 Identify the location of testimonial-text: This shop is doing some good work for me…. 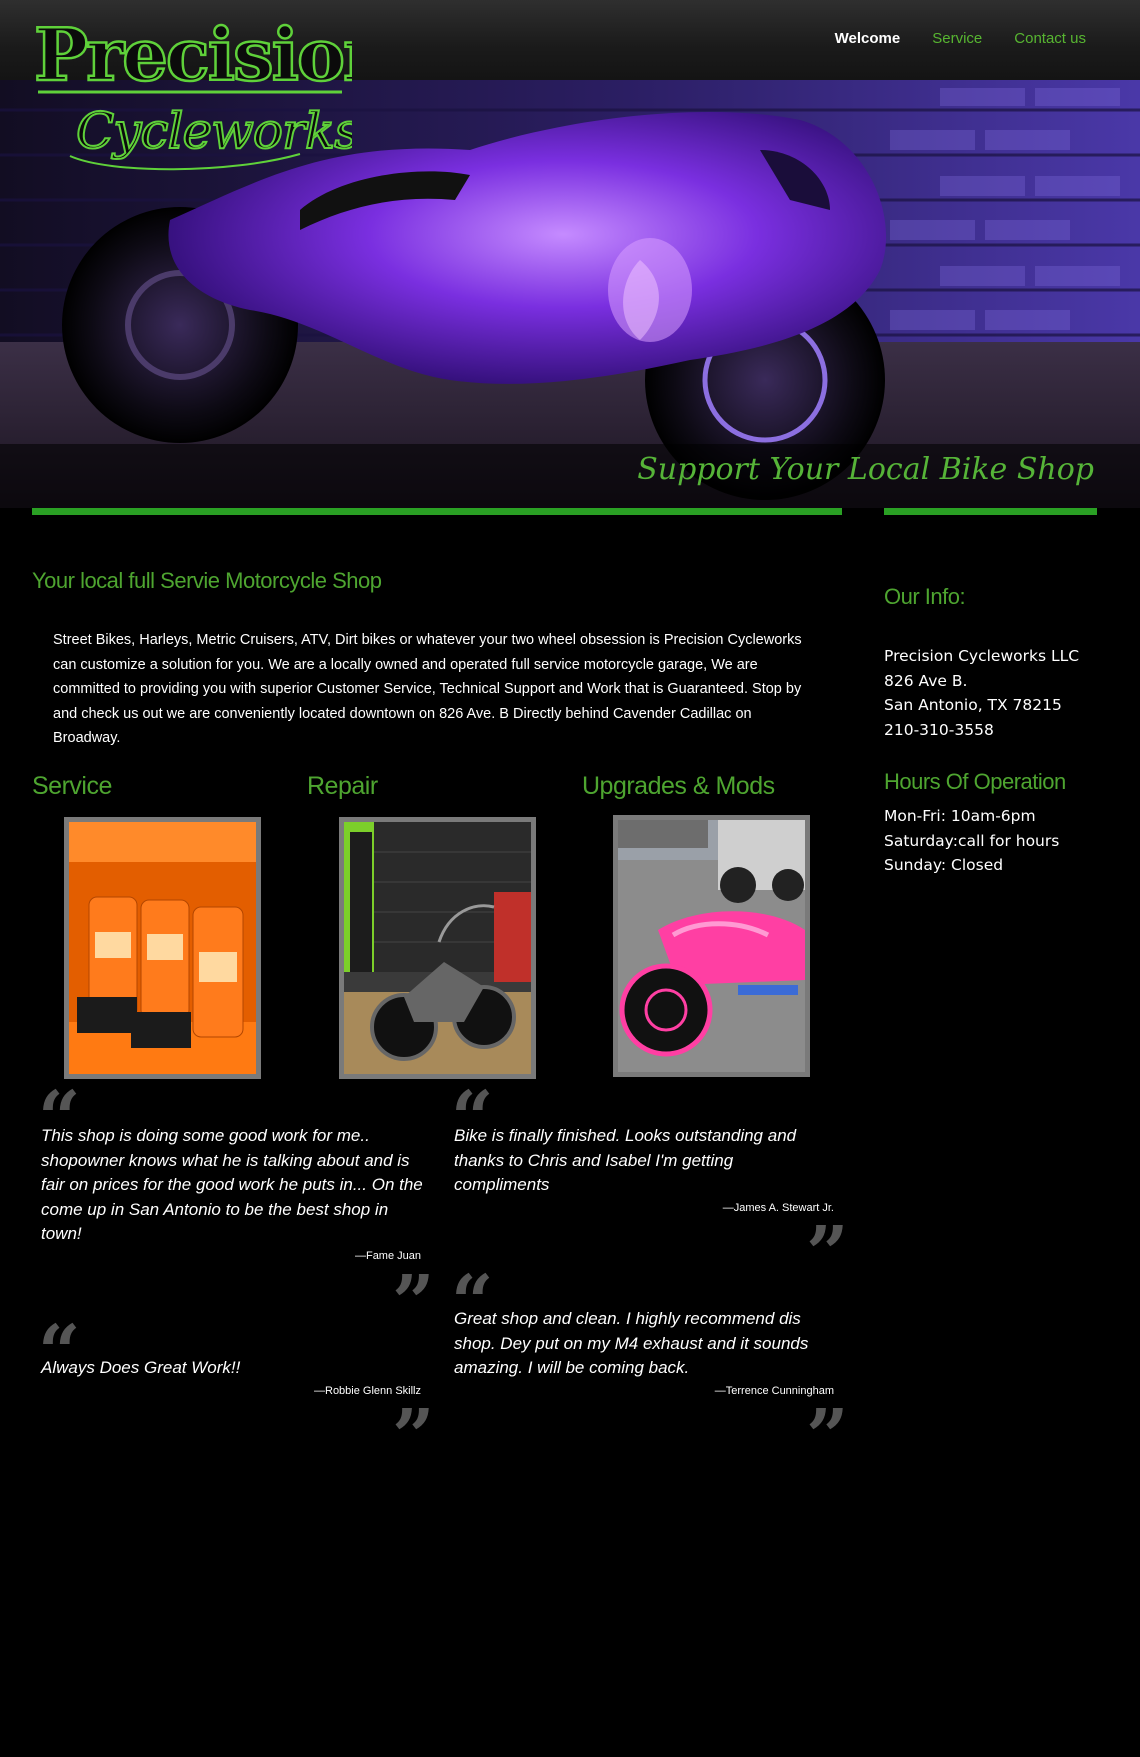
(232, 1184).